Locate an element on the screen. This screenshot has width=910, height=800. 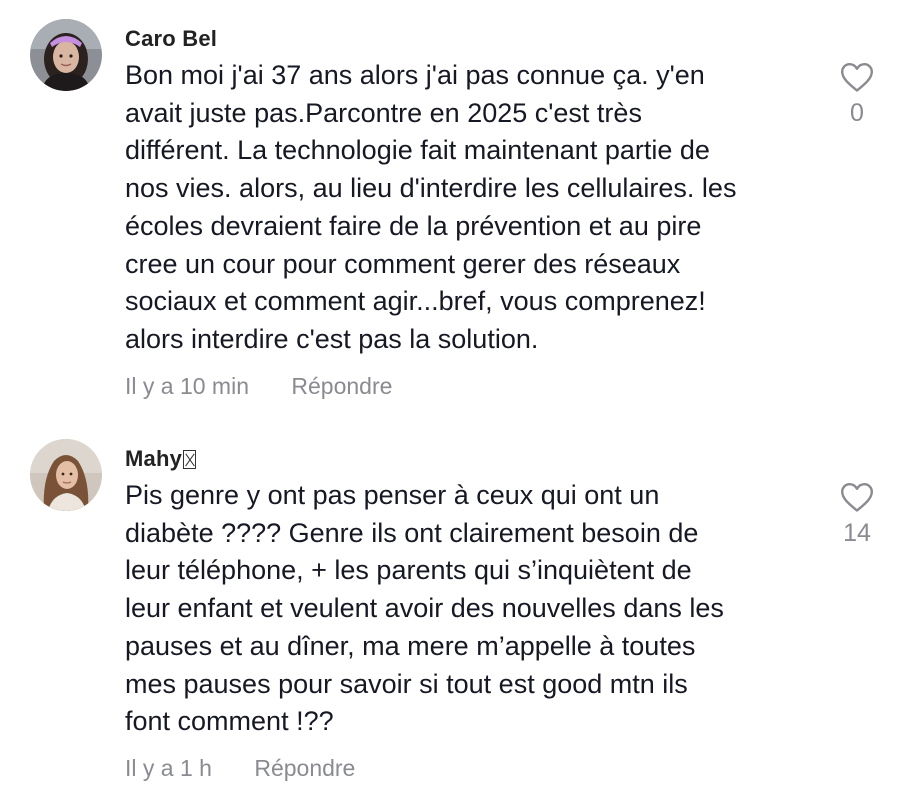
comment-meta: Il y a 1 h Répondre is located at coordinates (240, 768).